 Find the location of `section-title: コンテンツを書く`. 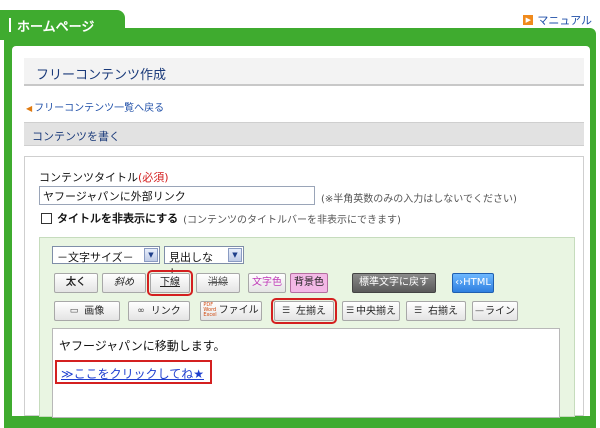

section-title: コンテンツを書く is located at coordinates (76, 136).